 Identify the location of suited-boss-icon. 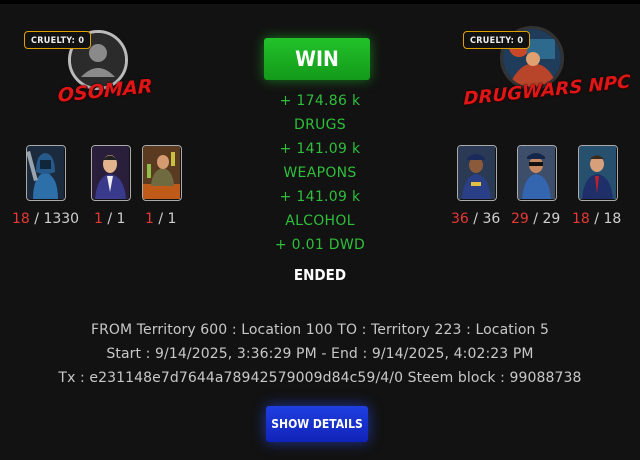
(110, 172).